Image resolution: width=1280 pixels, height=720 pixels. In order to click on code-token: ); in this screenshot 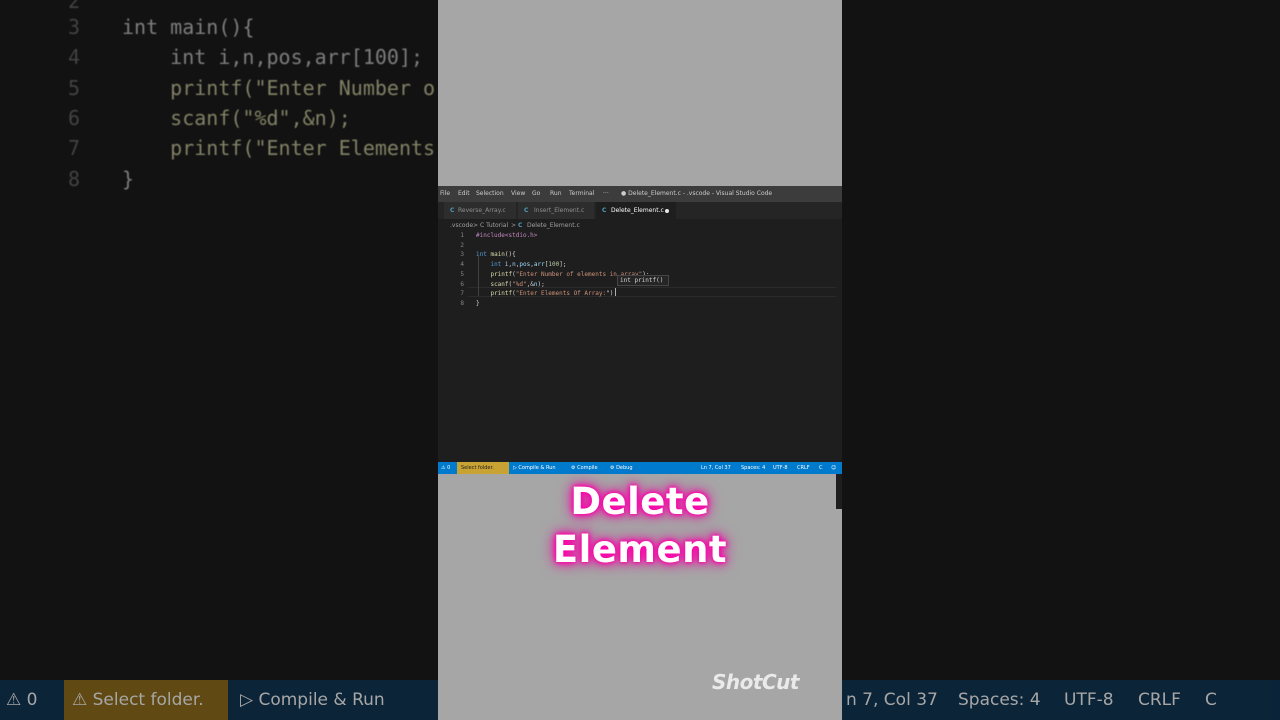, I will do `click(541, 284)`.